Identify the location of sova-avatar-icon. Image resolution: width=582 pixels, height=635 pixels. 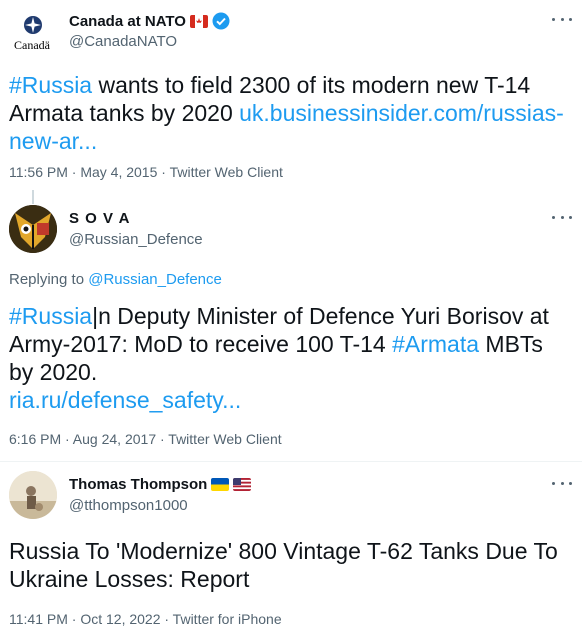
(33, 229).